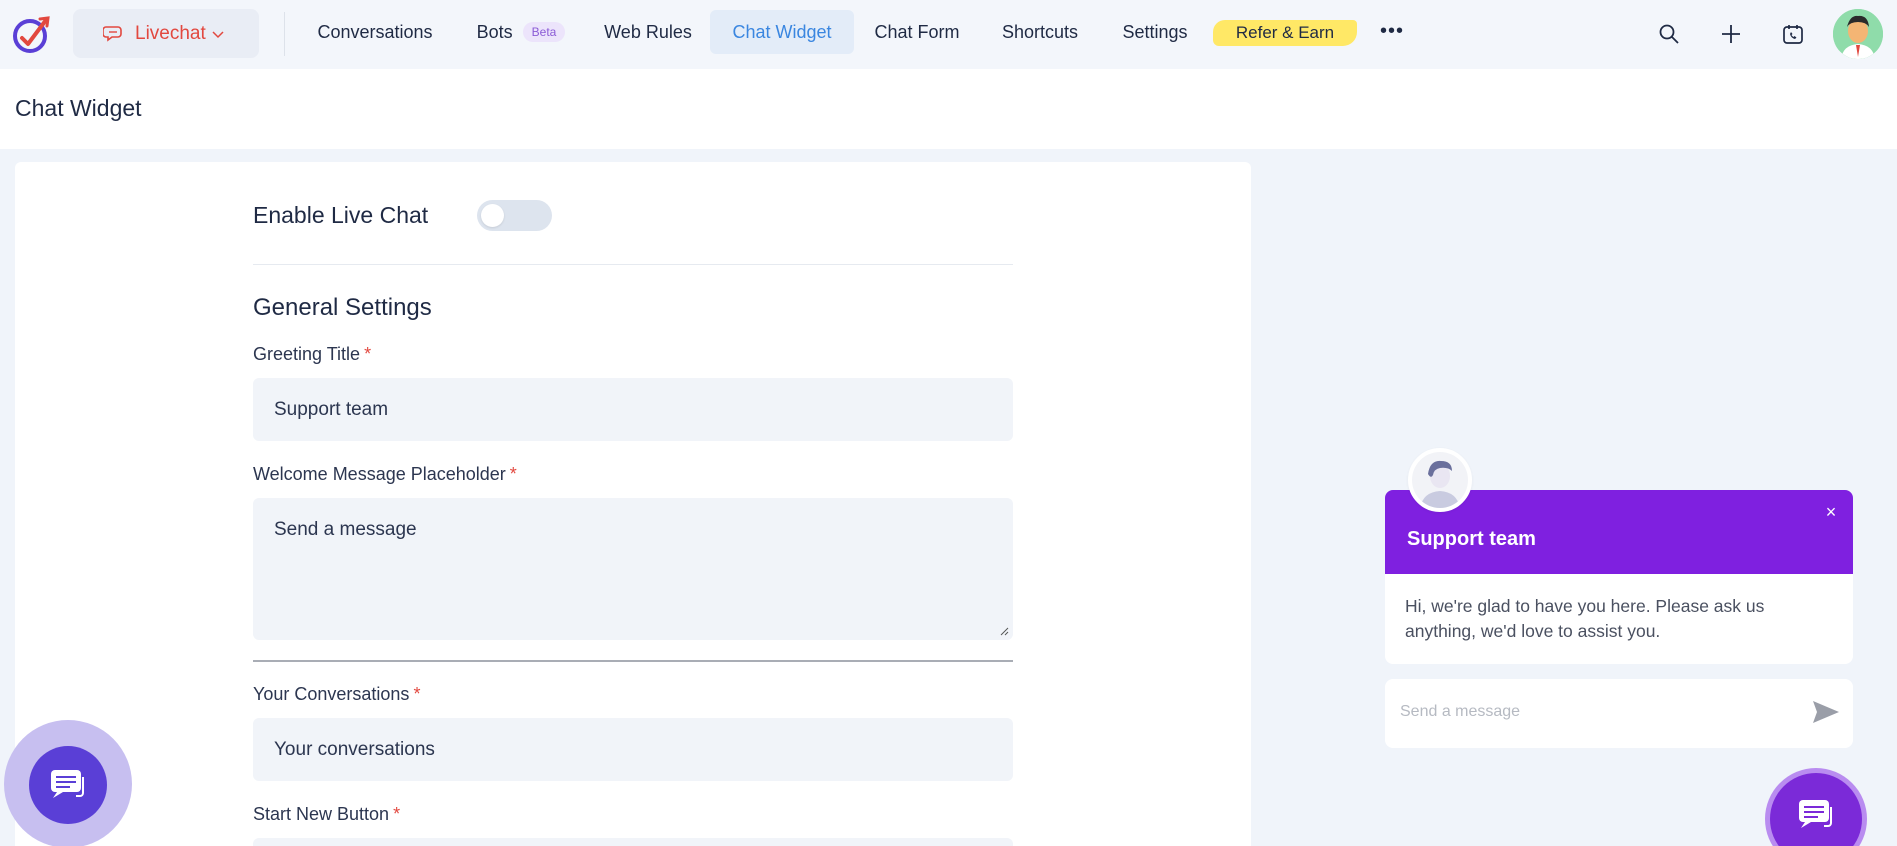 Image resolution: width=1897 pixels, height=846 pixels. What do you see at coordinates (1392, 31) in the screenshot?
I see `more-menu-icon: •••` at bounding box center [1392, 31].